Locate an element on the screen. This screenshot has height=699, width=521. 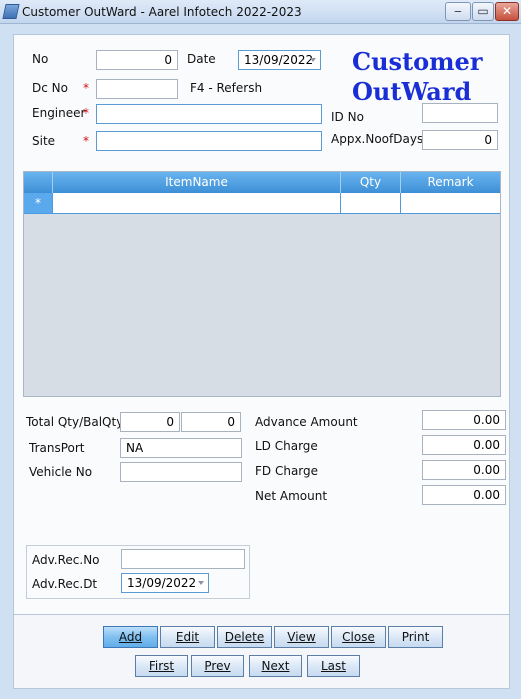
vehicle-label: Vehicle No is located at coordinates (61, 472).